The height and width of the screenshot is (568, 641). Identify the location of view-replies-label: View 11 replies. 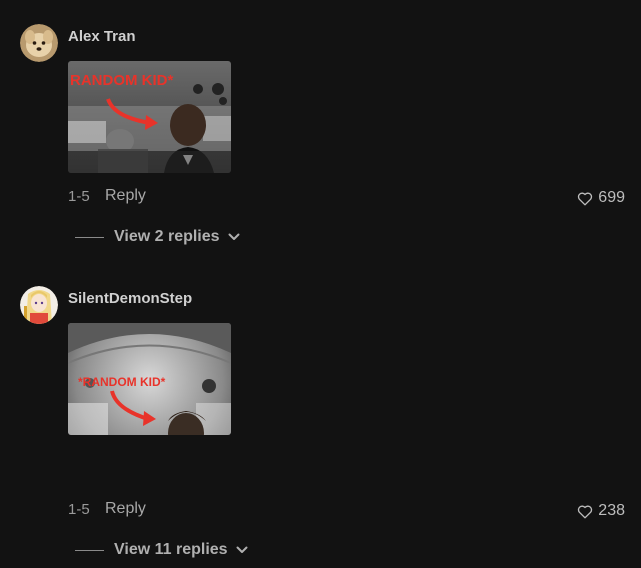
(171, 549).